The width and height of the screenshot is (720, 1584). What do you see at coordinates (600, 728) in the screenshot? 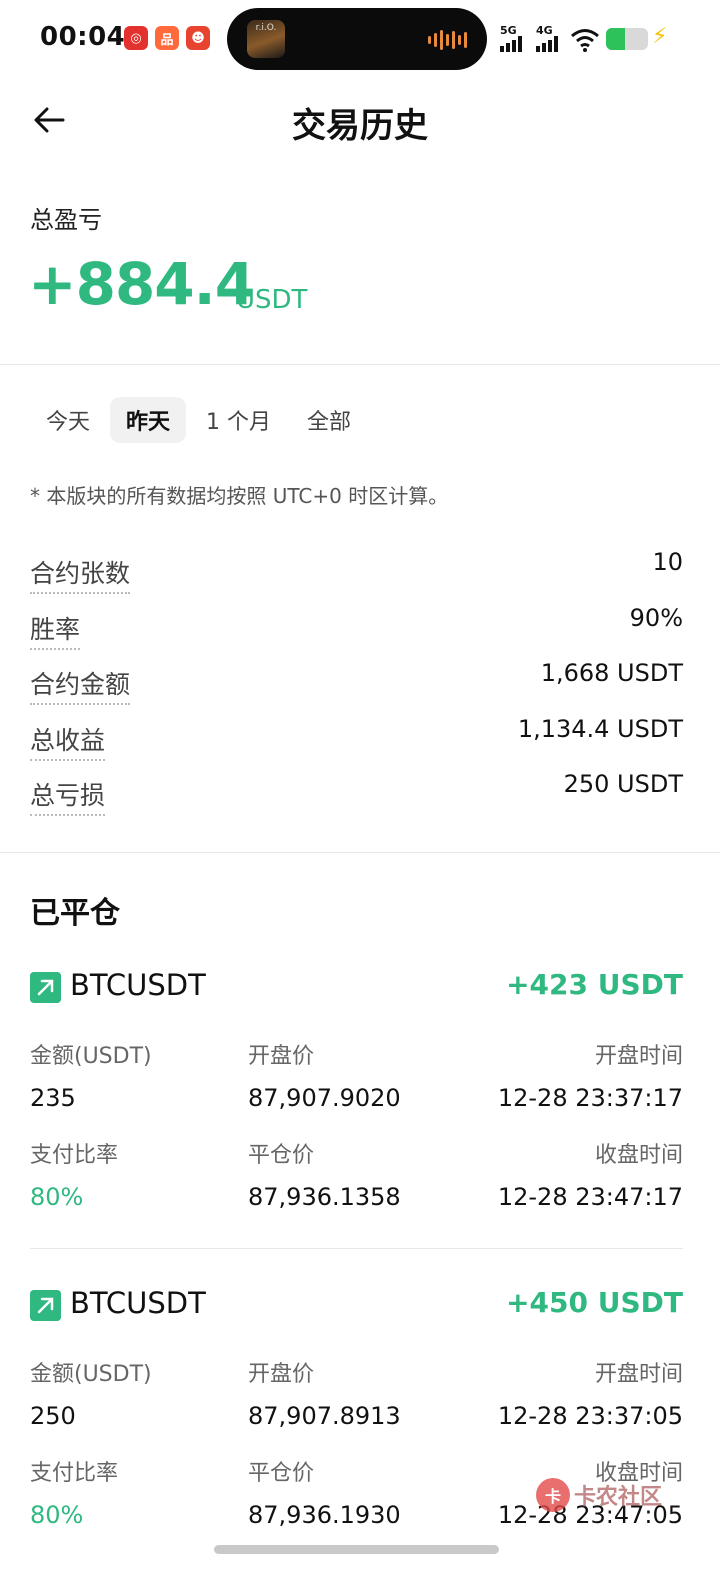
I see `stat-value-total-profit: 1,134.4 USDT` at bounding box center [600, 728].